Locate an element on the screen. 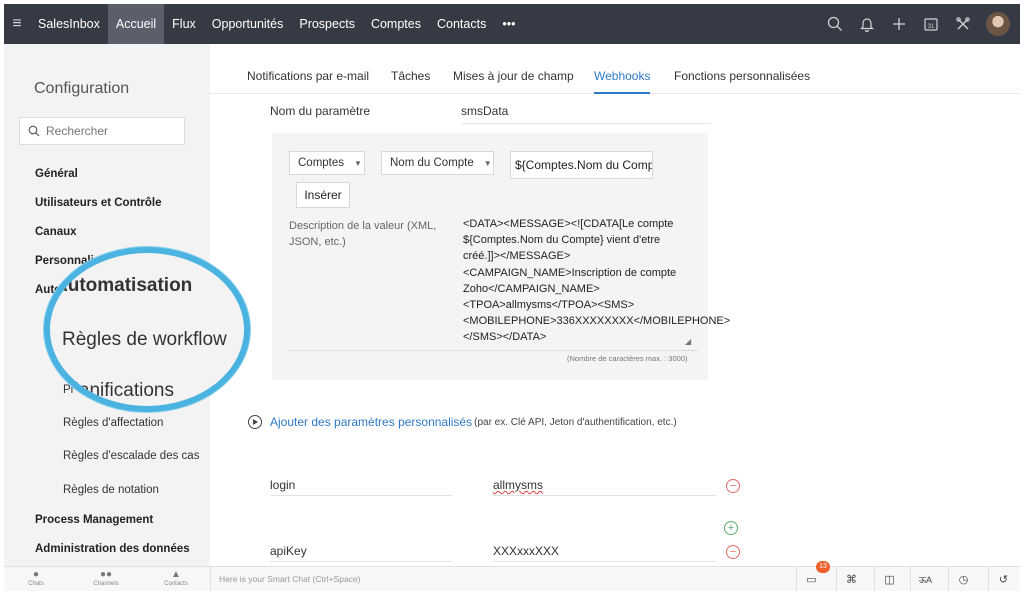  sidebar-item-process-management: Process Management is located at coordinates (94, 520).